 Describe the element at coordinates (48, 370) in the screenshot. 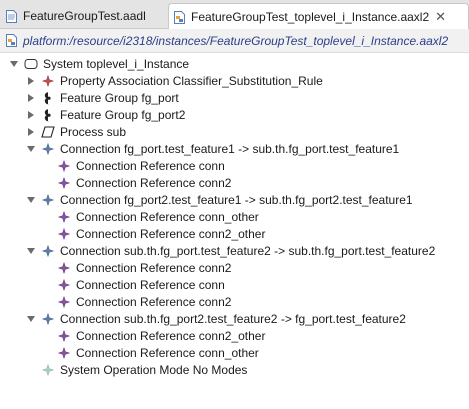

I see `mode-icon` at that location.